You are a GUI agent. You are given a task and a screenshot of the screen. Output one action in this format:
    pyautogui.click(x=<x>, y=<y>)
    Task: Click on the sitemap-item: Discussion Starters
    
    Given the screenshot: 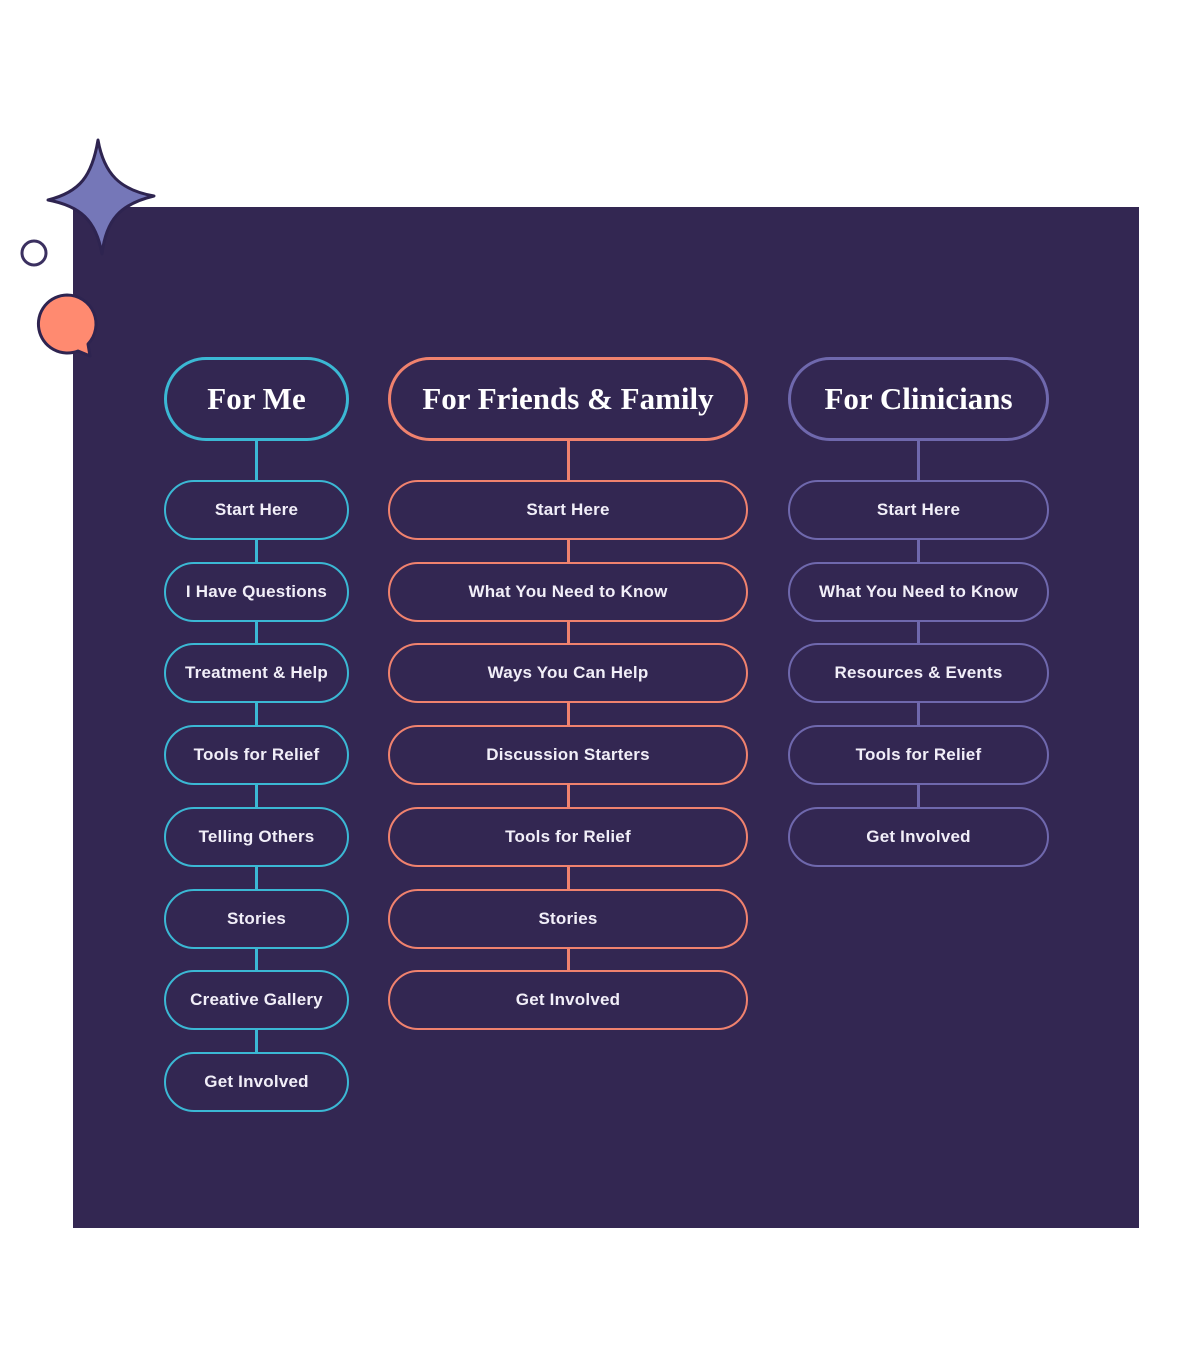 What is the action you would take?
    pyautogui.click(x=568, y=755)
    